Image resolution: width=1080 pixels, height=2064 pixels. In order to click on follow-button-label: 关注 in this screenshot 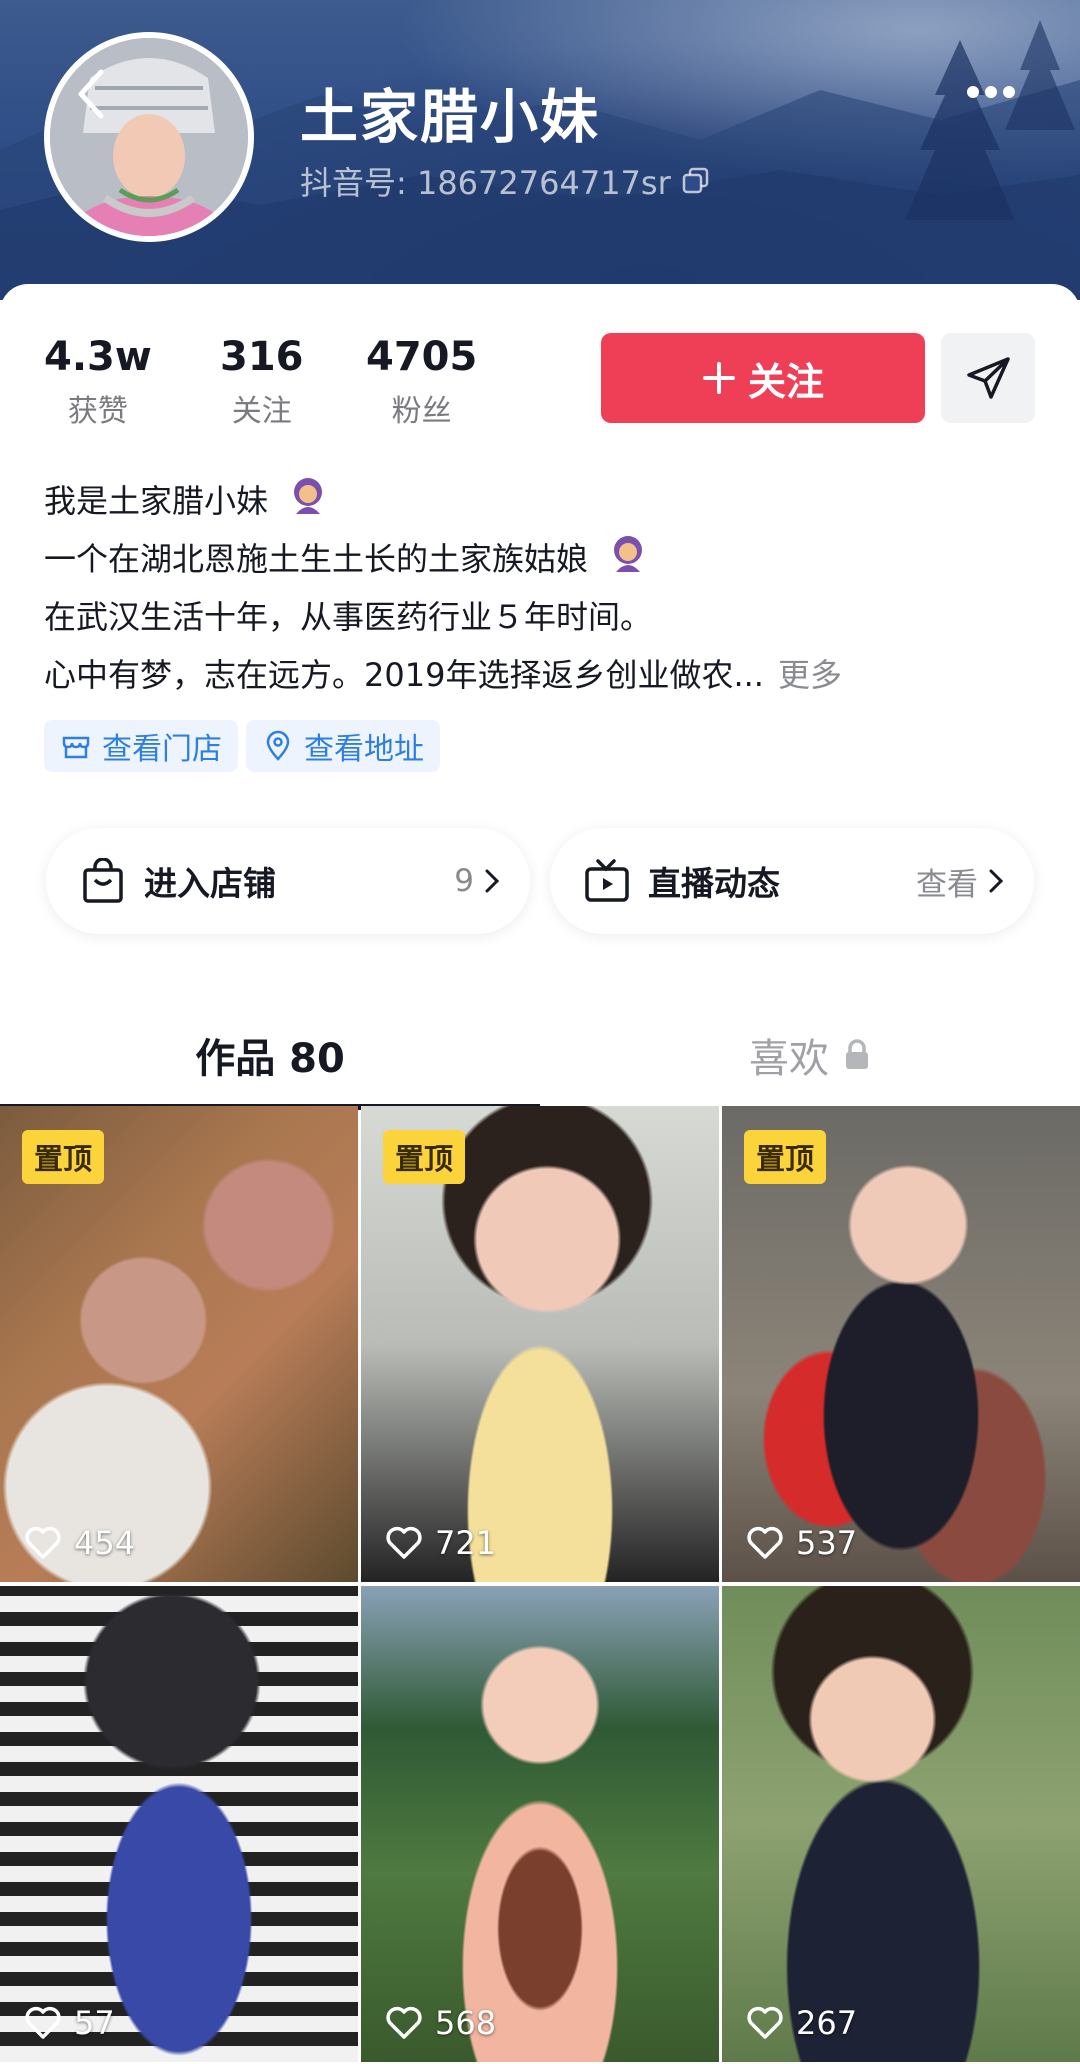, I will do `click(785, 381)`.